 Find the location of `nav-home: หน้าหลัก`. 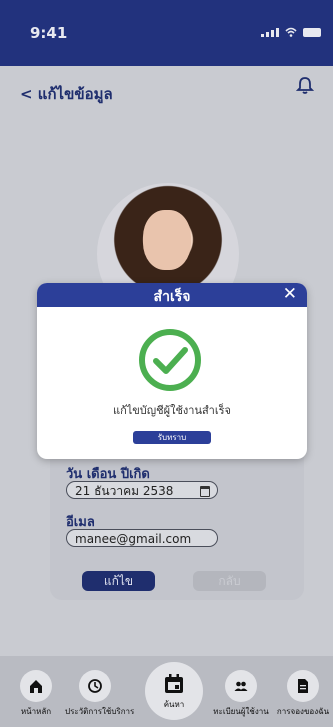

nav-home: หน้าหลัก is located at coordinates (36, 694).